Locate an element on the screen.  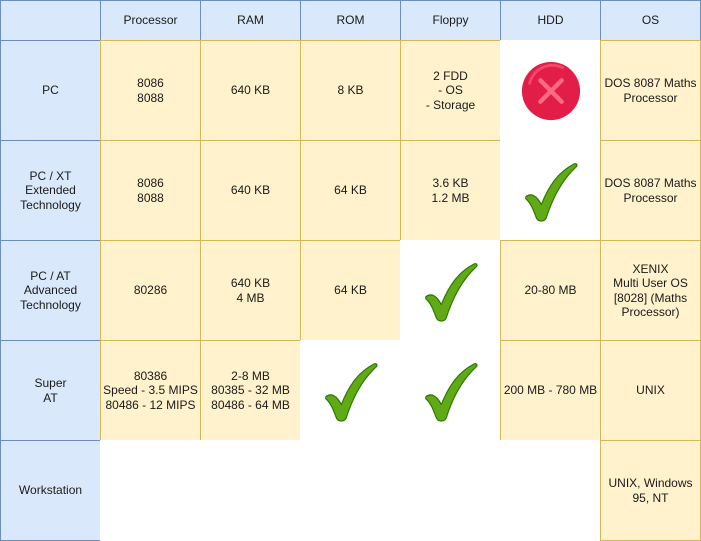
row-header-workstation: Workstation is located at coordinates (50, 490).